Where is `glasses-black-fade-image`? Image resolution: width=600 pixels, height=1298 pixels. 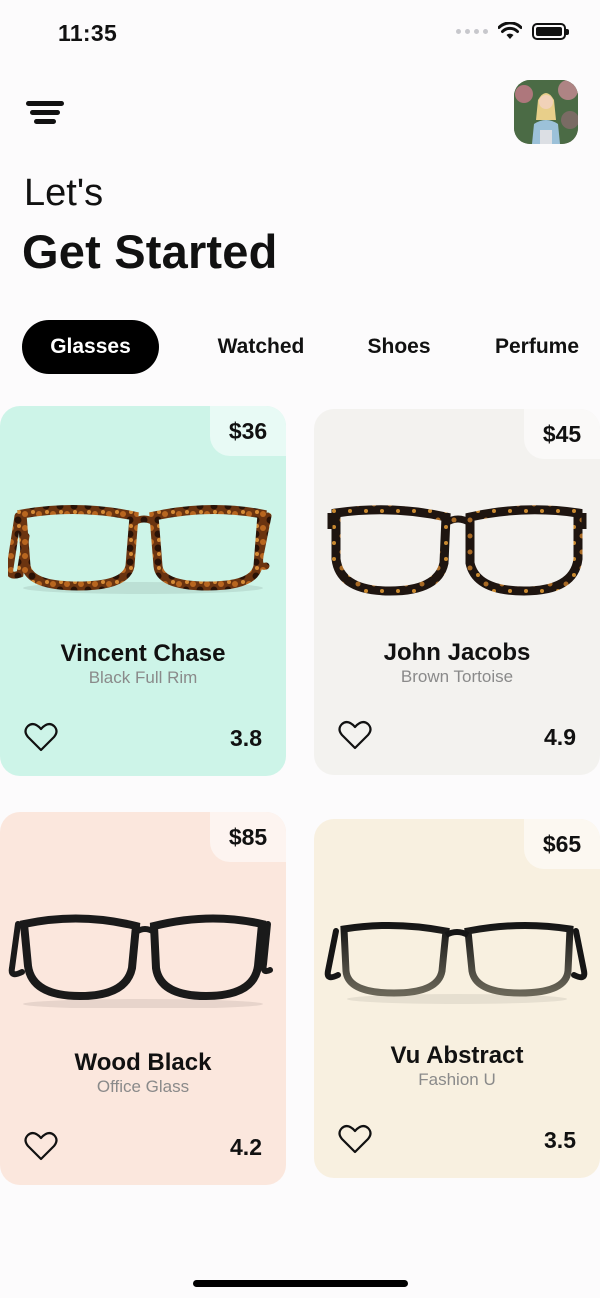
glasses-black-fade-image is located at coordinates (456, 962).